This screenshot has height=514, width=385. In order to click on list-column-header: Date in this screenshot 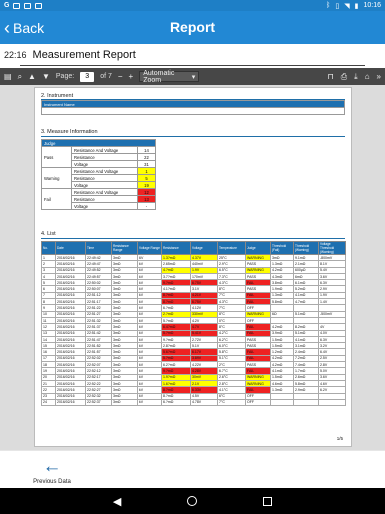, I will do `click(70, 248)`.